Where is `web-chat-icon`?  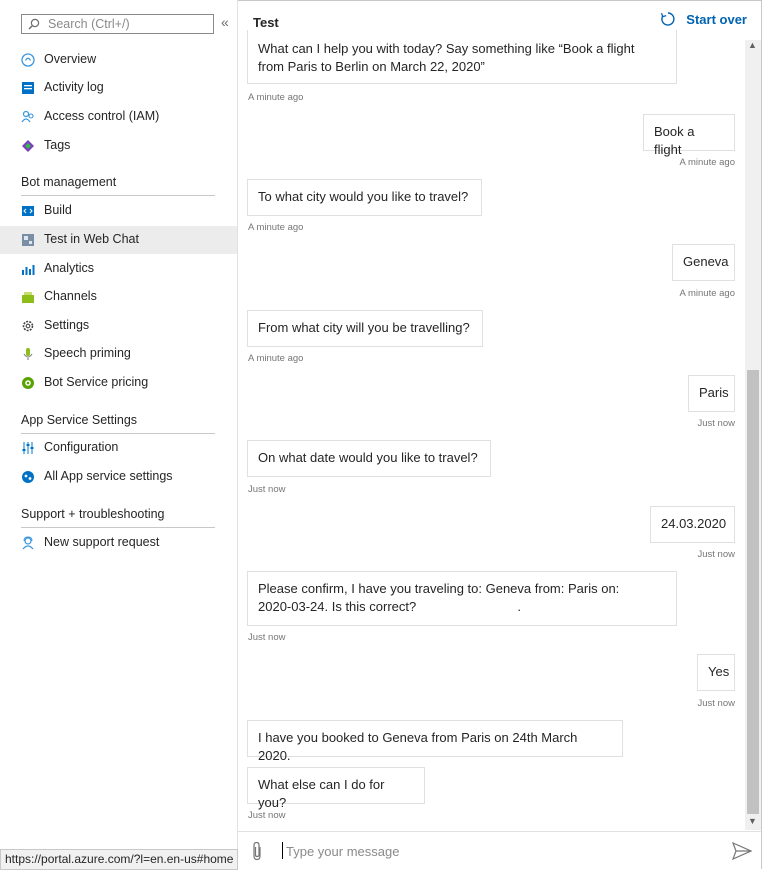 web-chat-icon is located at coordinates (28, 240).